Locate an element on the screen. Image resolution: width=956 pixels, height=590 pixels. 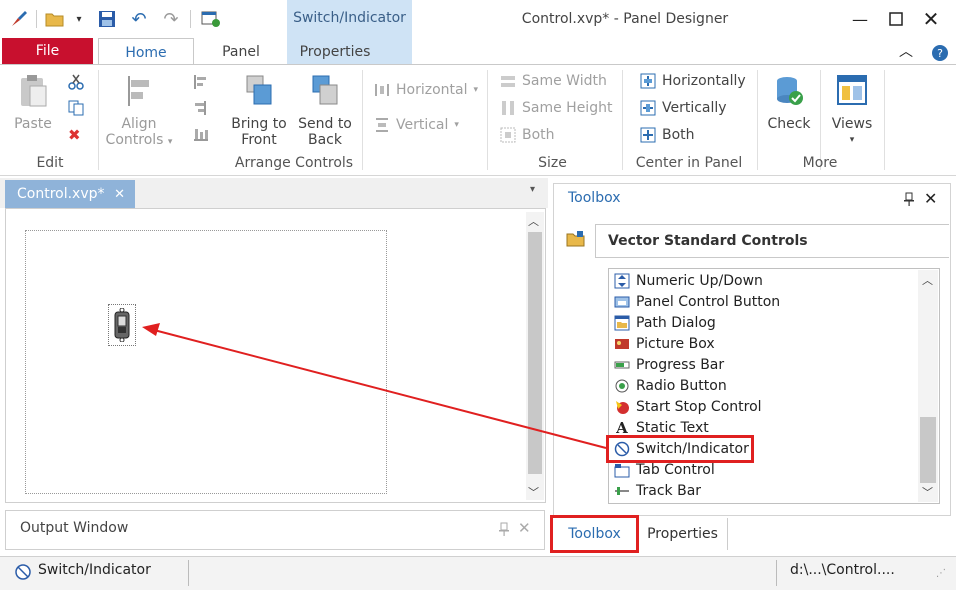
start-stop-icon is located at coordinates (622, 407).